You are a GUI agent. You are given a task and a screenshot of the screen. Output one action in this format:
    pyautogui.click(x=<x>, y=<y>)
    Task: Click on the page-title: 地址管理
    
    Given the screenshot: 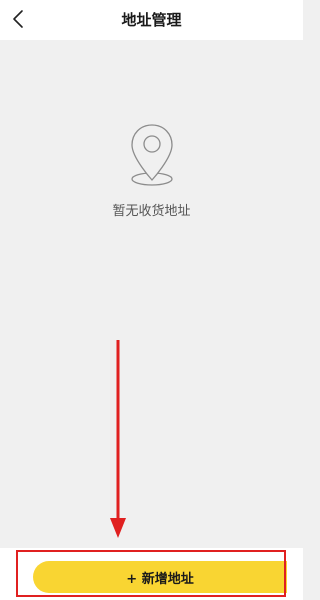 What is the action you would take?
    pyautogui.click(x=151, y=20)
    